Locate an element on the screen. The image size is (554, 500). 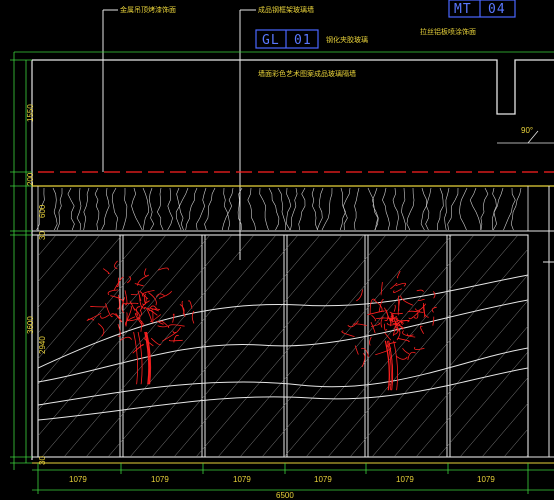
tag-gl-code: GL is located at coordinates (271, 40).